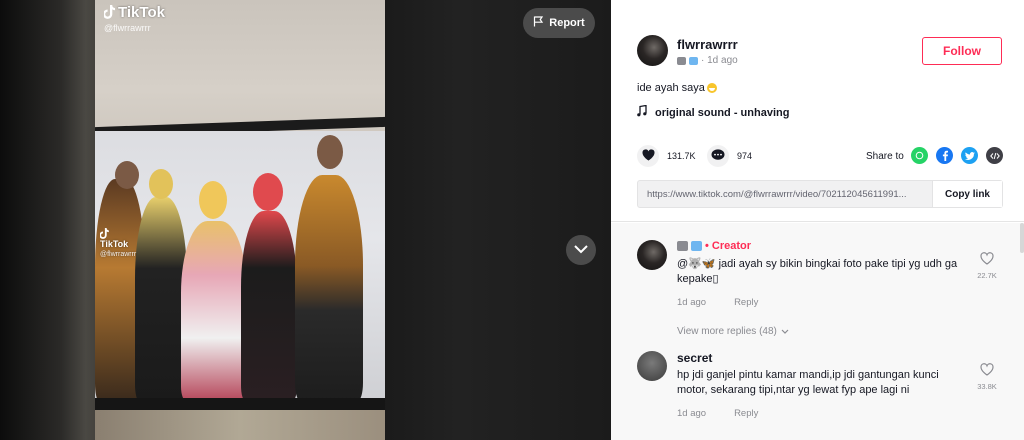 Image resolution: width=1024 pixels, height=440 pixels. Describe the element at coordinates (141, 12) in the screenshot. I see `watermark-logo-text: TikTok` at that location.